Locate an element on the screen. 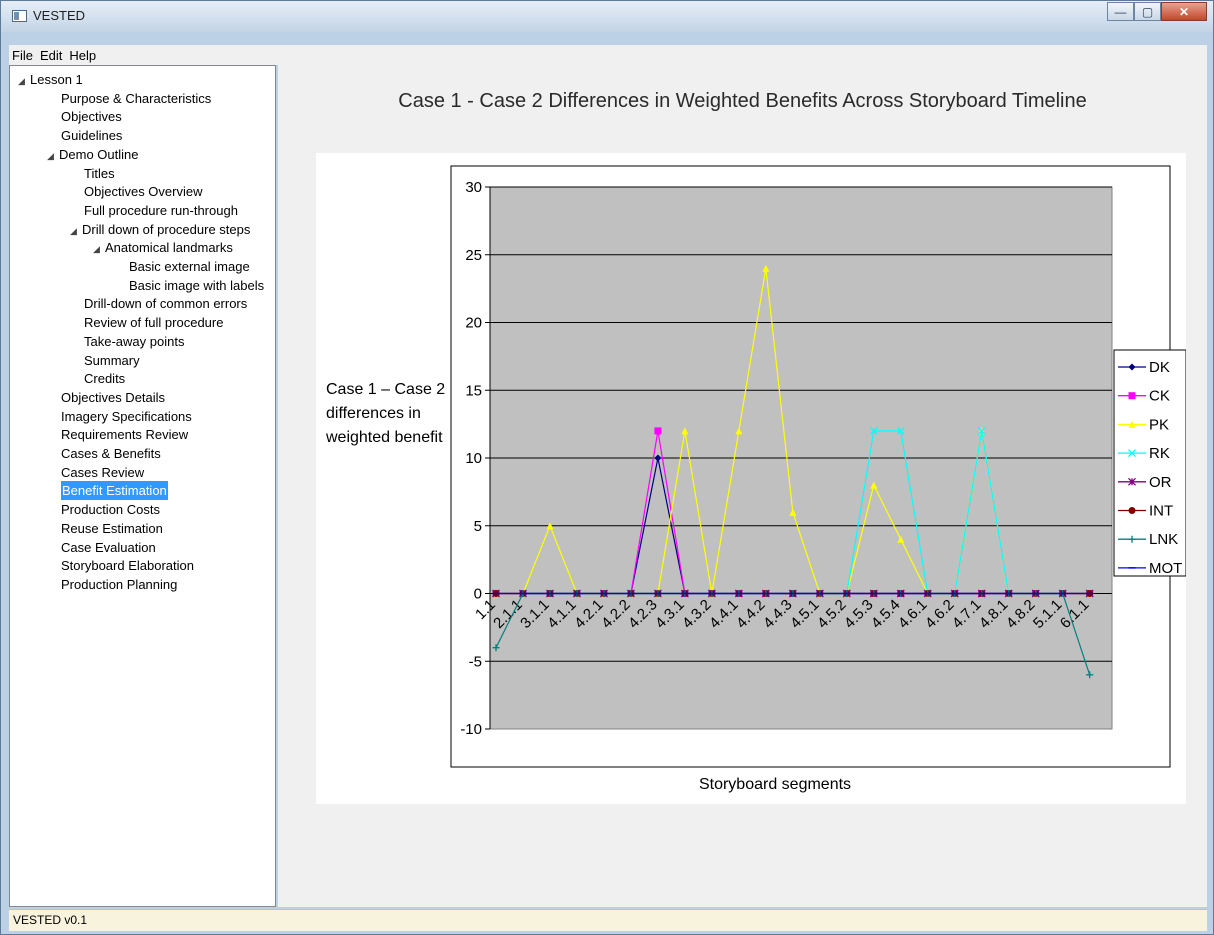 The image size is (1214, 935). tree-item-label: Demo Outline is located at coordinates (99, 154).